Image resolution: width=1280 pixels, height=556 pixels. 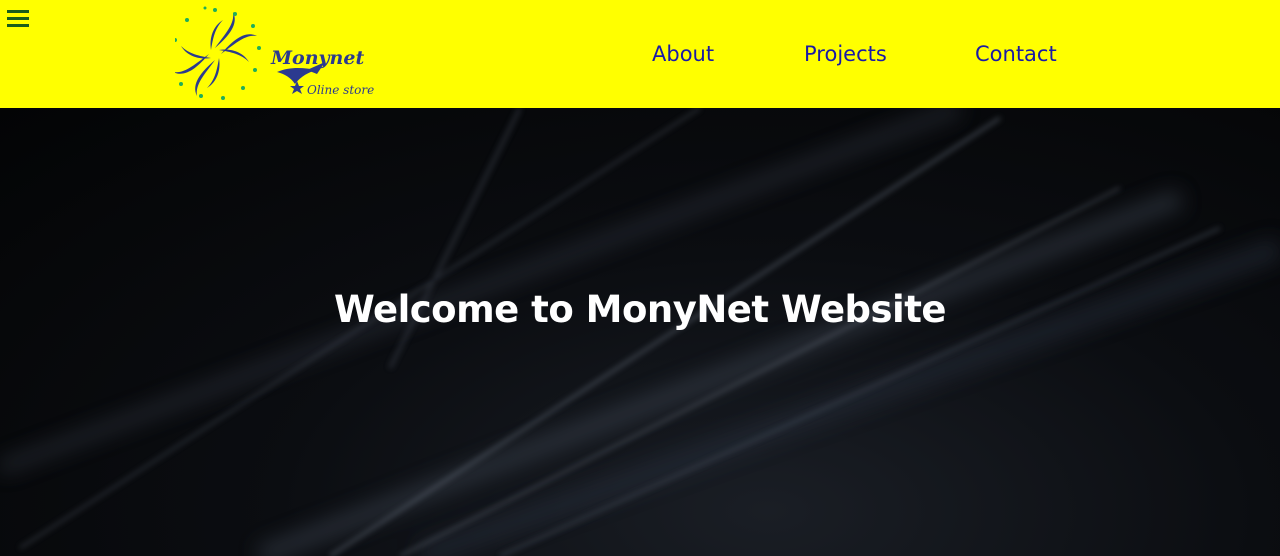 What do you see at coordinates (640, 309) in the screenshot?
I see `hero-title: Welcome to MonyNet Website` at bounding box center [640, 309].